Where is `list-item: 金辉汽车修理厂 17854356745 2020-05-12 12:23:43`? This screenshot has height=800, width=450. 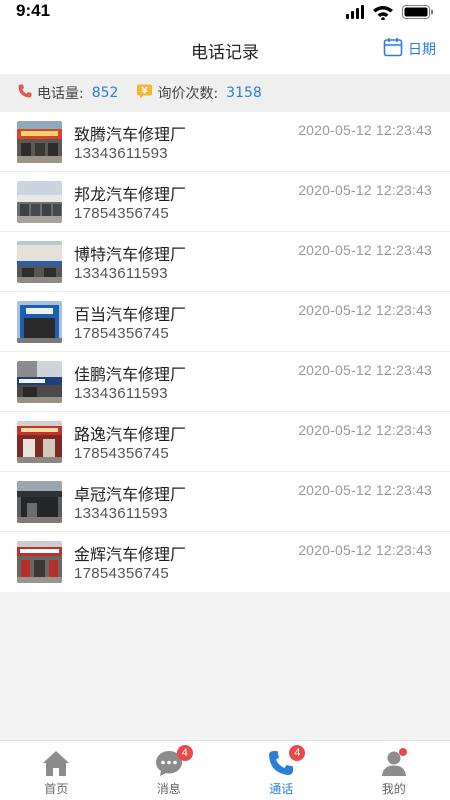 list-item: 金辉汽车修理厂 17854356745 2020-05-12 12:23:43 is located at coordinates (225, 562).